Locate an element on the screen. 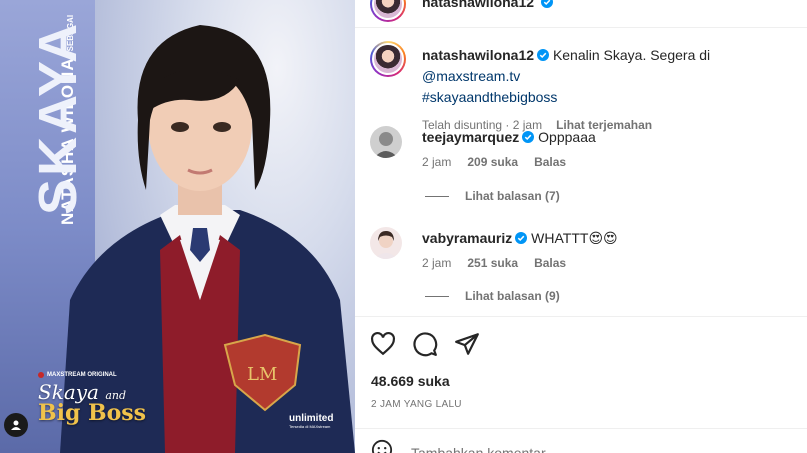 The image size is (807, 453). view-replies-button: Lihat balasan (9) is located at coordinates (492, 296).